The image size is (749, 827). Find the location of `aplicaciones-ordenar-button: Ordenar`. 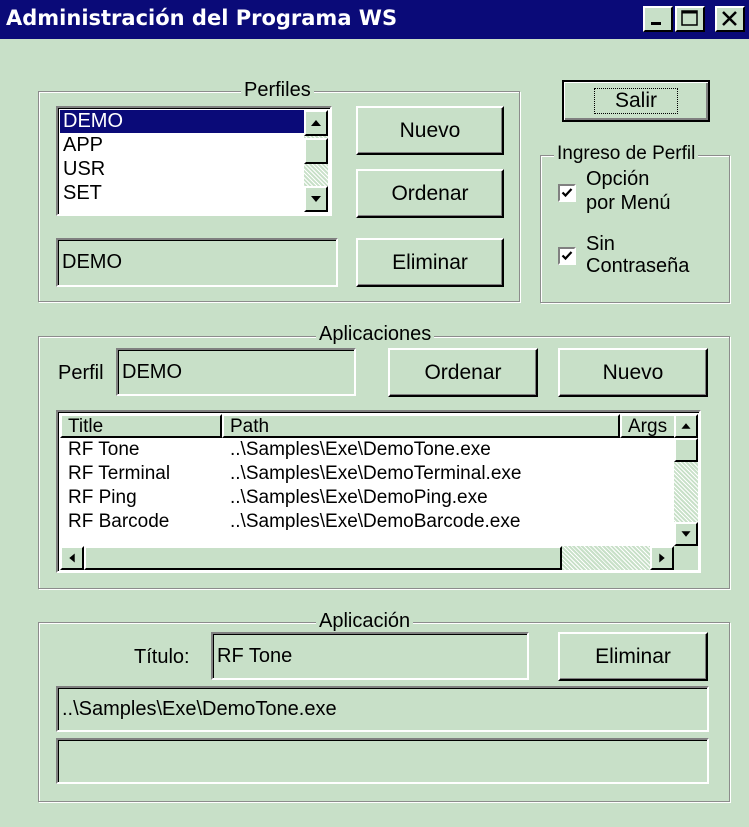

aplicaciones-ordenar-button: Ordenar is located at coordinates (463, 372).